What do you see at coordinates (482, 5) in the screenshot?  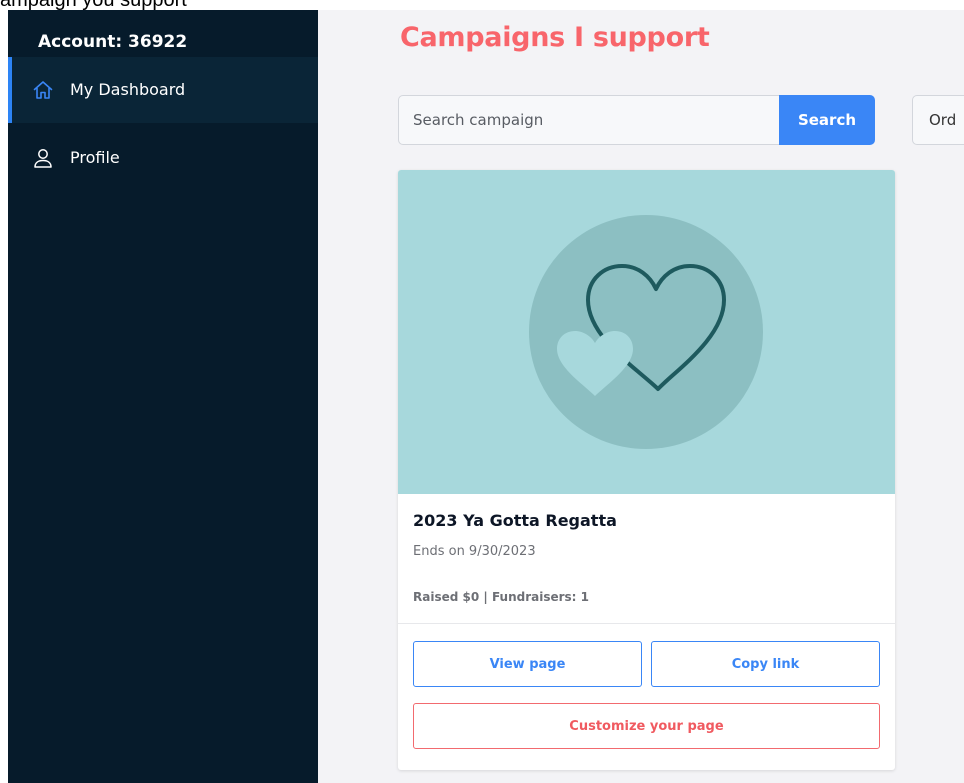 I see `top-cropped-strip: ampaign you support` at bounding box center [482, 5].